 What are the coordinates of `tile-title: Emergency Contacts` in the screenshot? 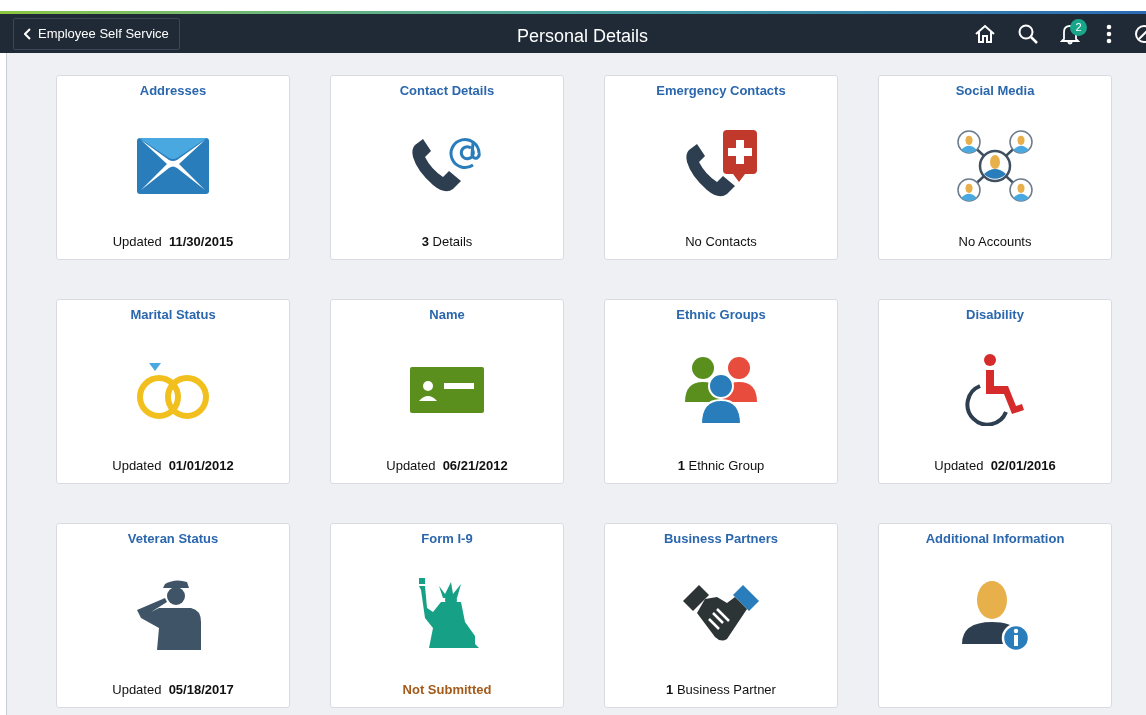 It's located at (721, 91).